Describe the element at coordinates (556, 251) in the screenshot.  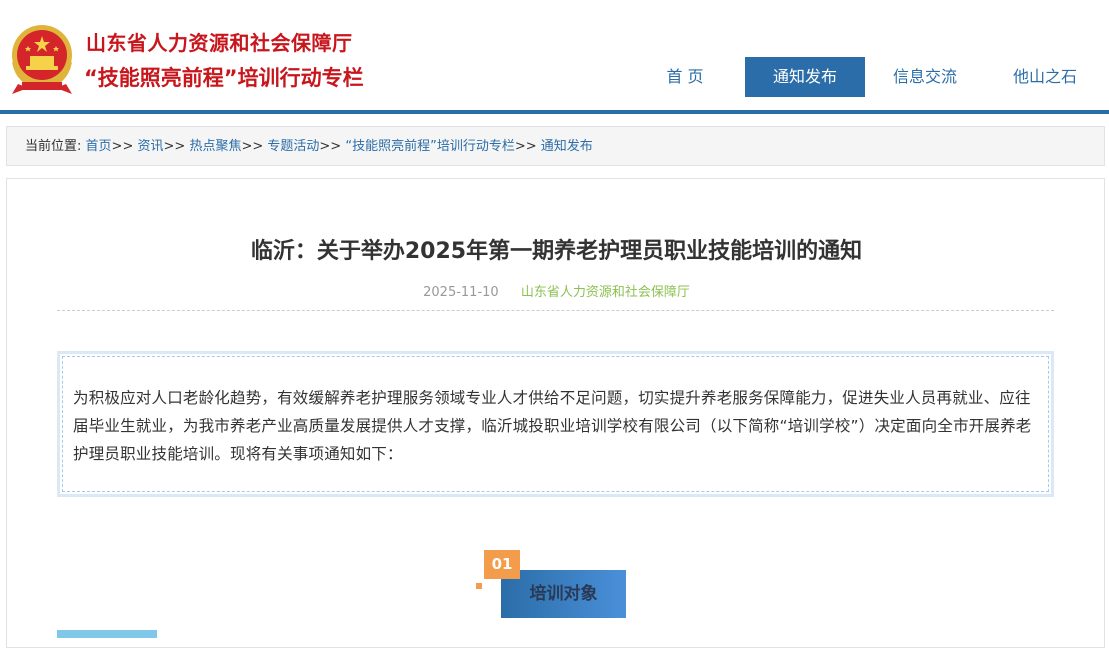
I see `article-title: 临沂：关于举办2025年第一期养老护理员职业技能培训的通知` at that location.